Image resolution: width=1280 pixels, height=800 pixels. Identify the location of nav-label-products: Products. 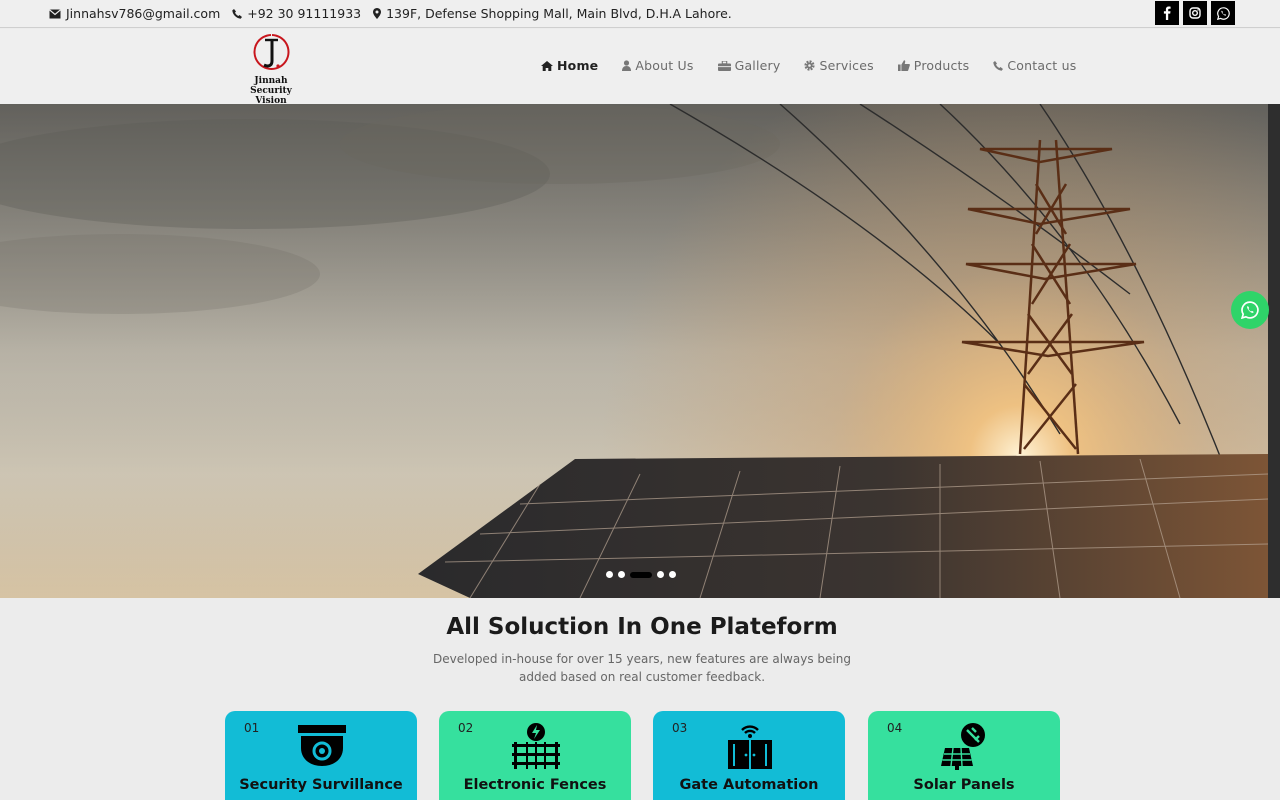
(941, 65).